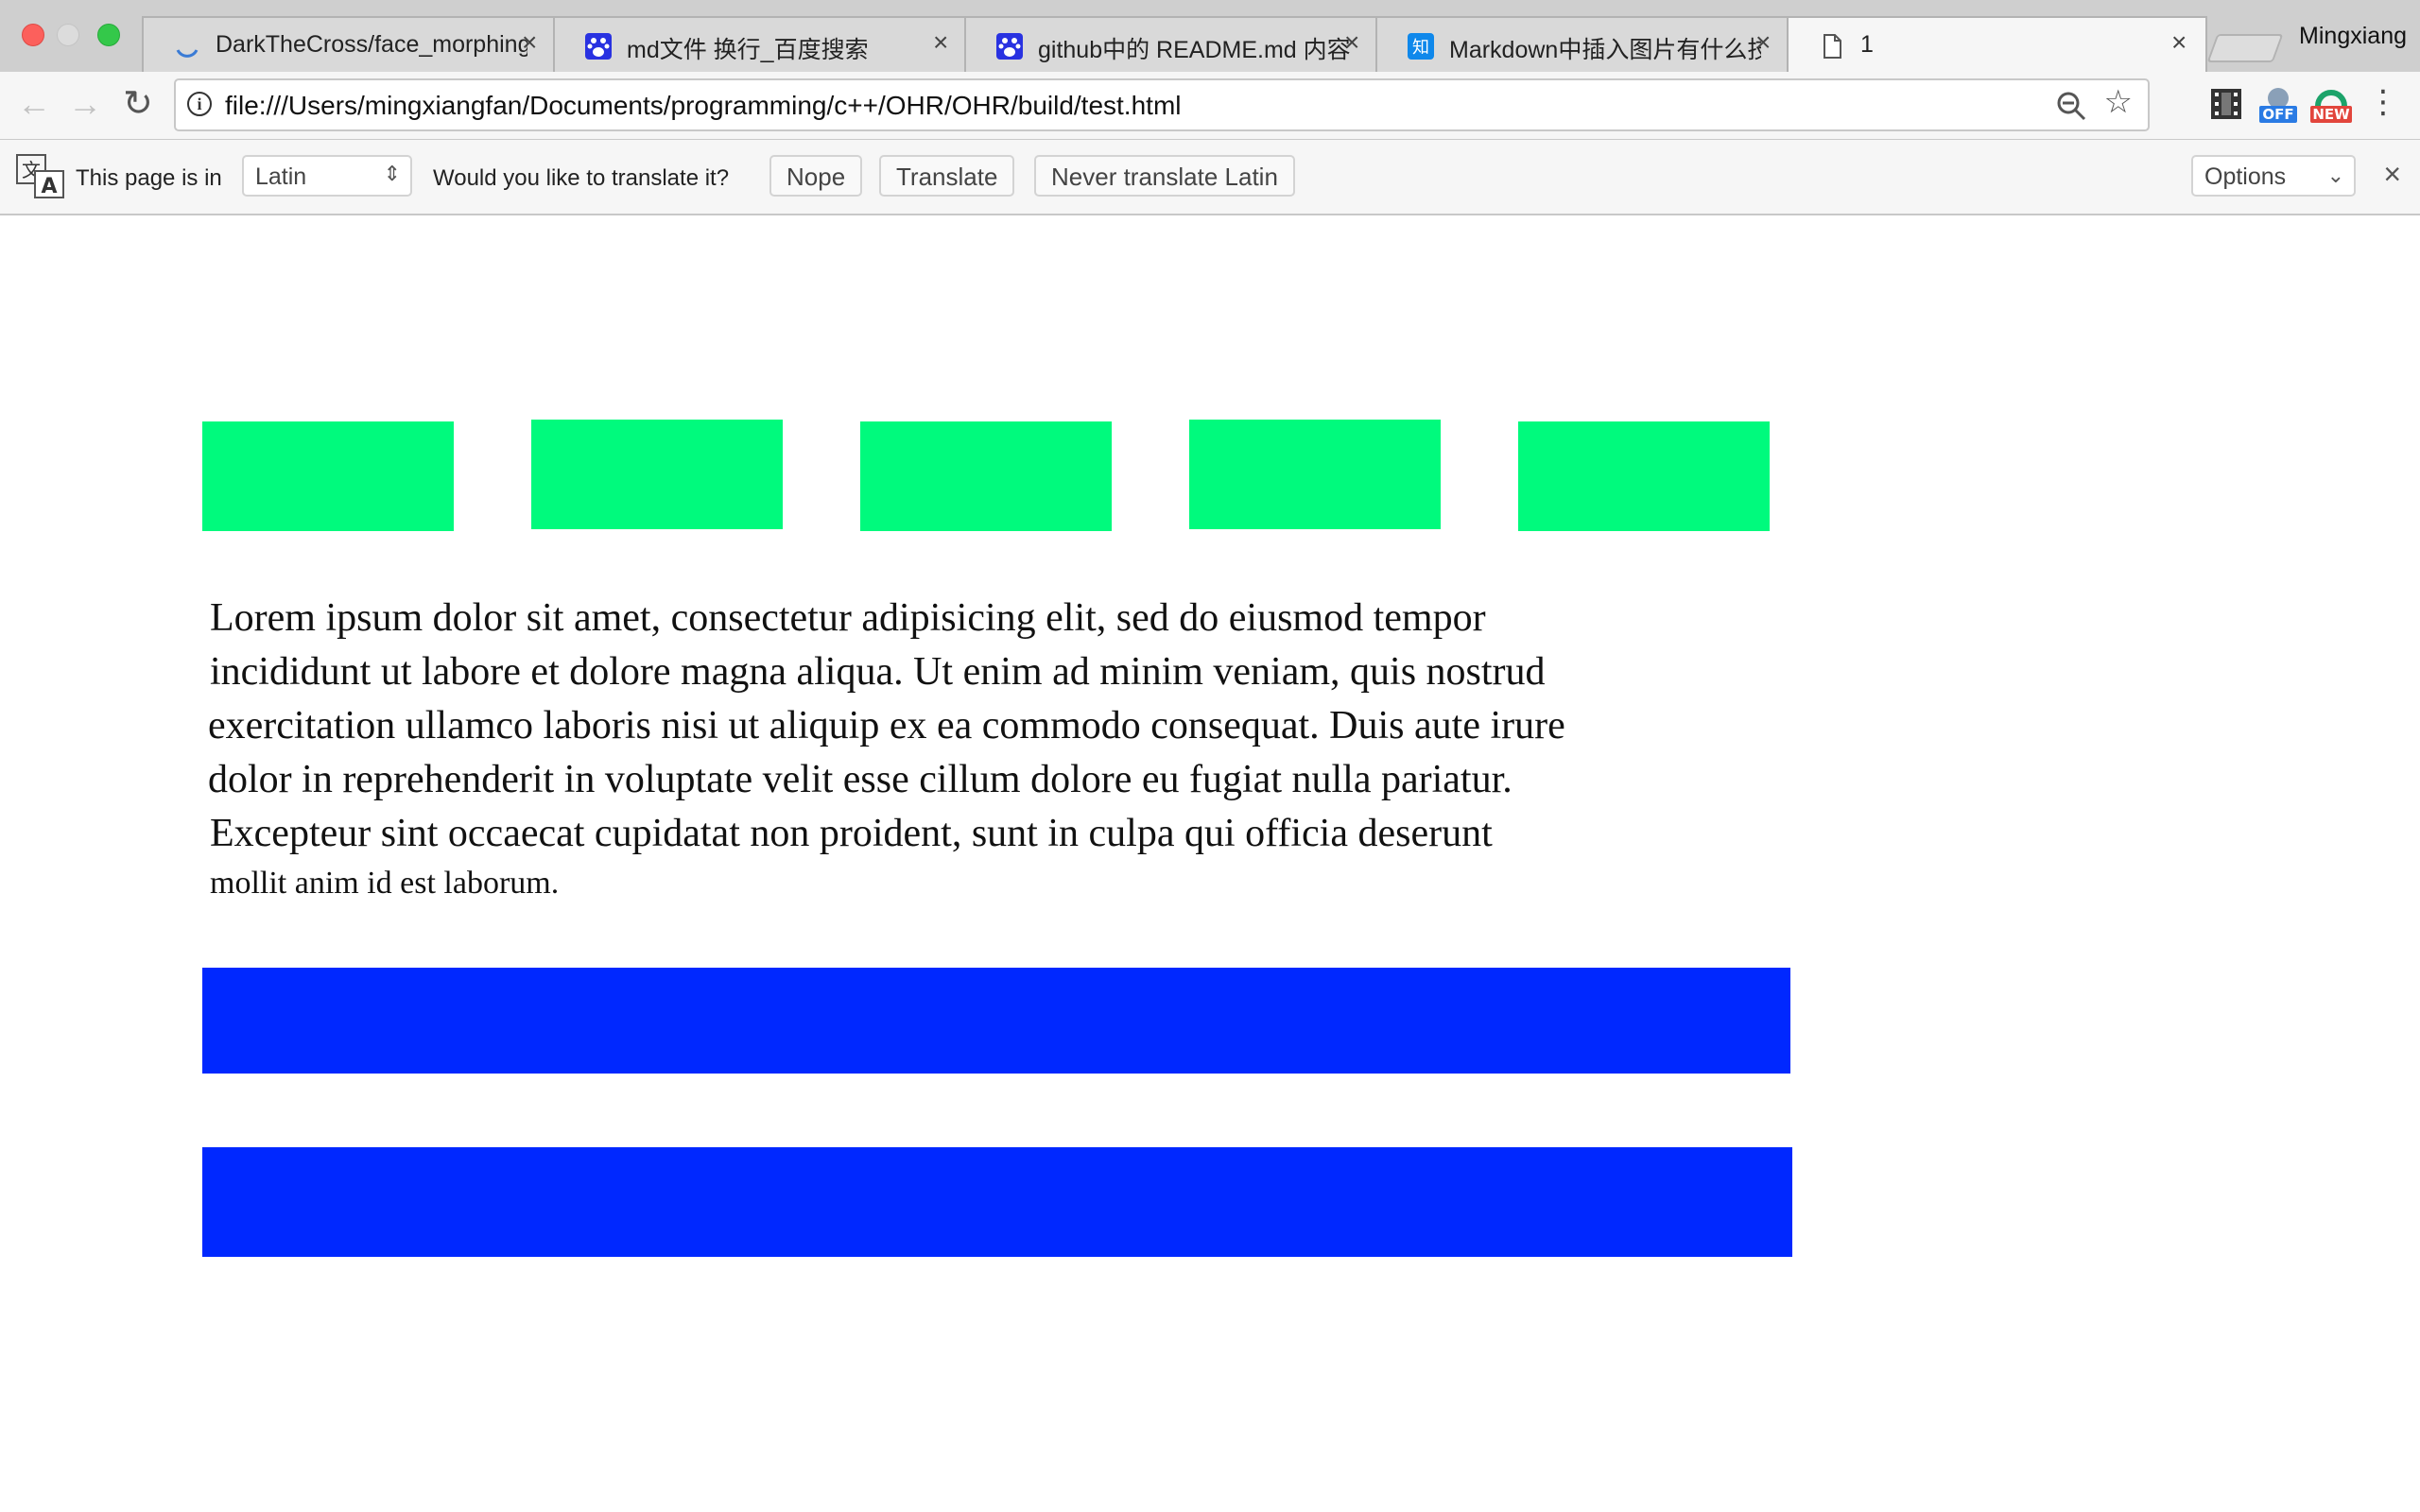 The height and width of the screenshot is (1512, 2420). I want to click on profile-name: Mingxiang, so click(2353, 36).